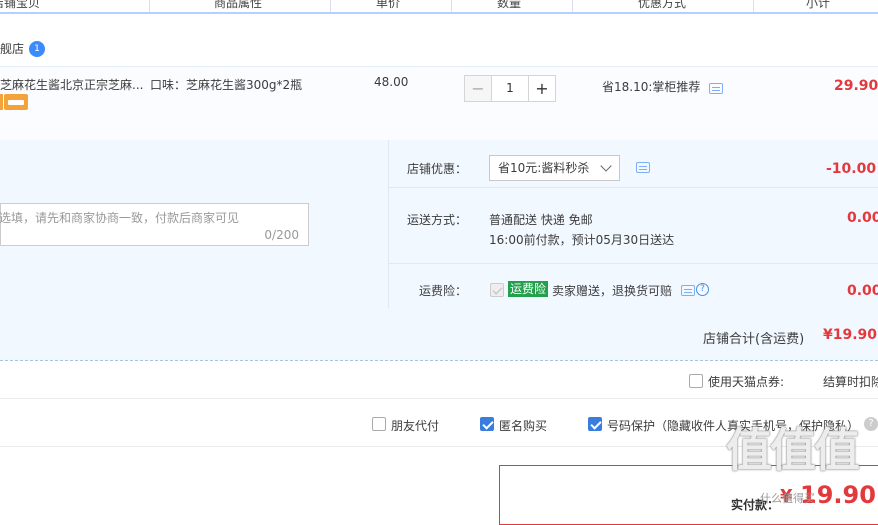 This screenshot has width=878, height=525. Describe the element at coordinates (582, 240) in the screenshot. I see `delivery-estimate: 16:00前付款，预计05月30日送达` at that location.